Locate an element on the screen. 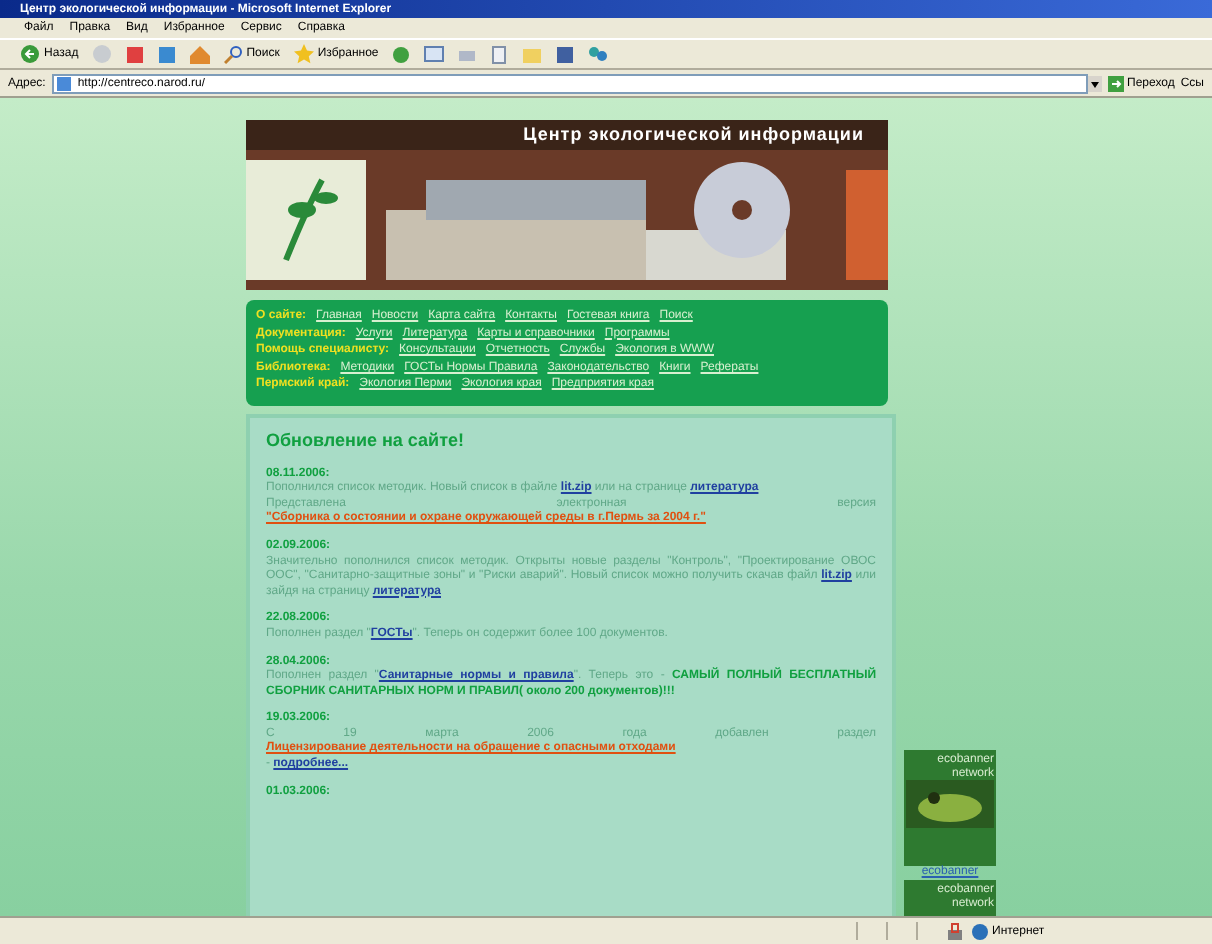  search-icon is located at coordinates (233, 54).